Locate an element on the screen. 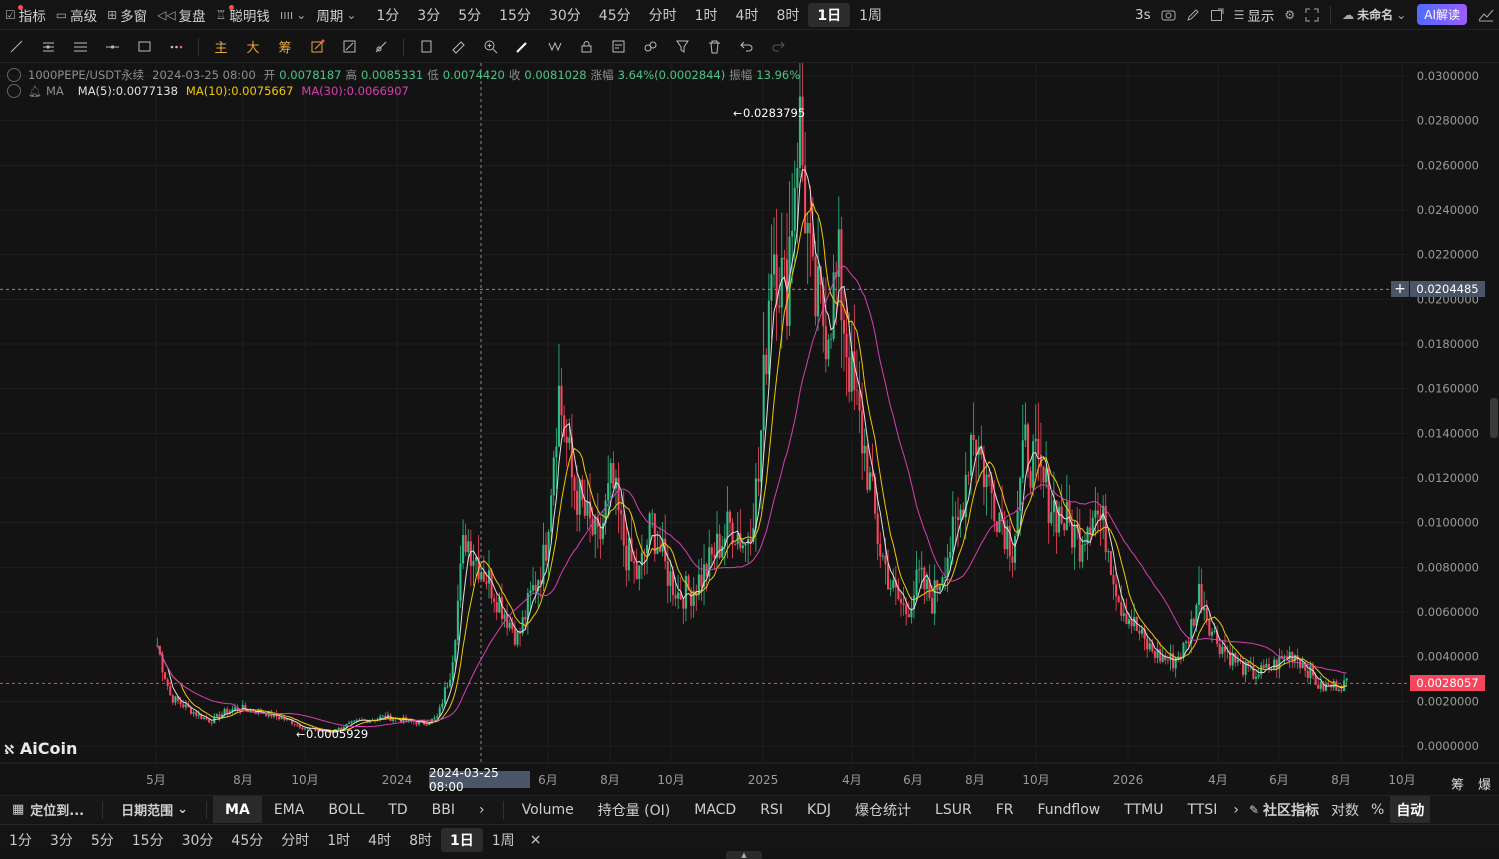 The height and width of the screenshot is (859, 1499). period-8时: 8时 is located at coordinates (787, 15).